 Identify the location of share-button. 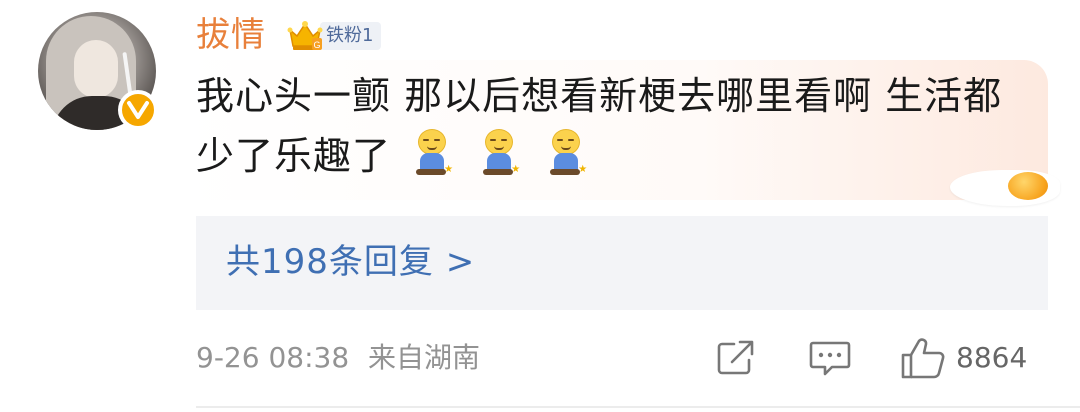
(736, 358).